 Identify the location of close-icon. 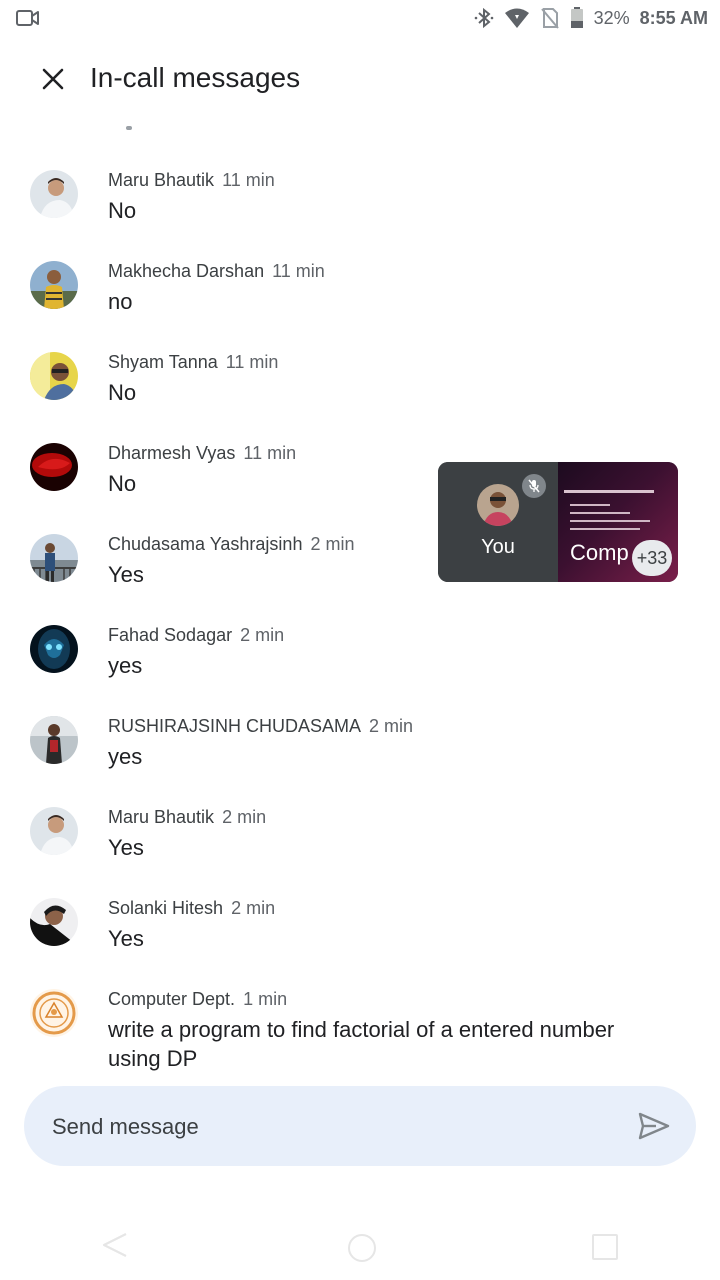
(53, 79).